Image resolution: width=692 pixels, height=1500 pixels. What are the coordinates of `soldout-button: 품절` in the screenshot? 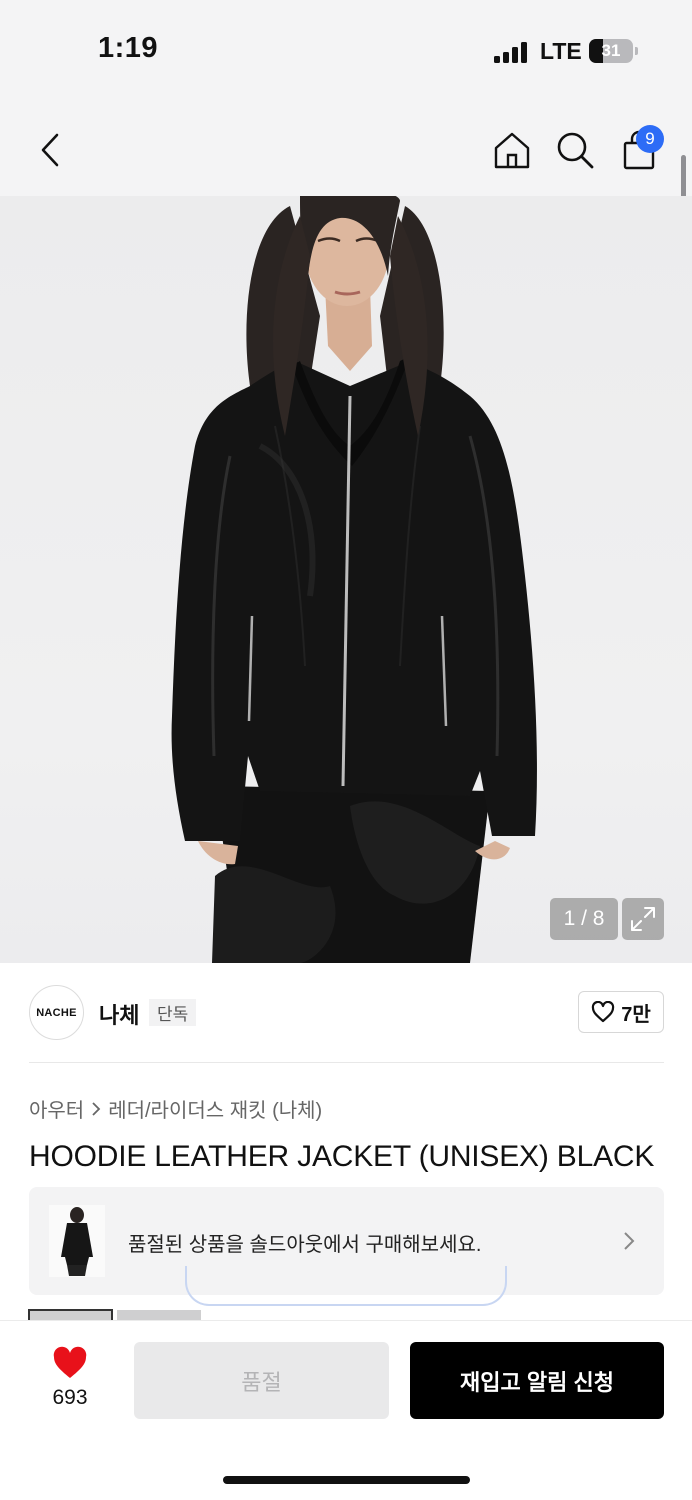 It's located at (261, 1380).